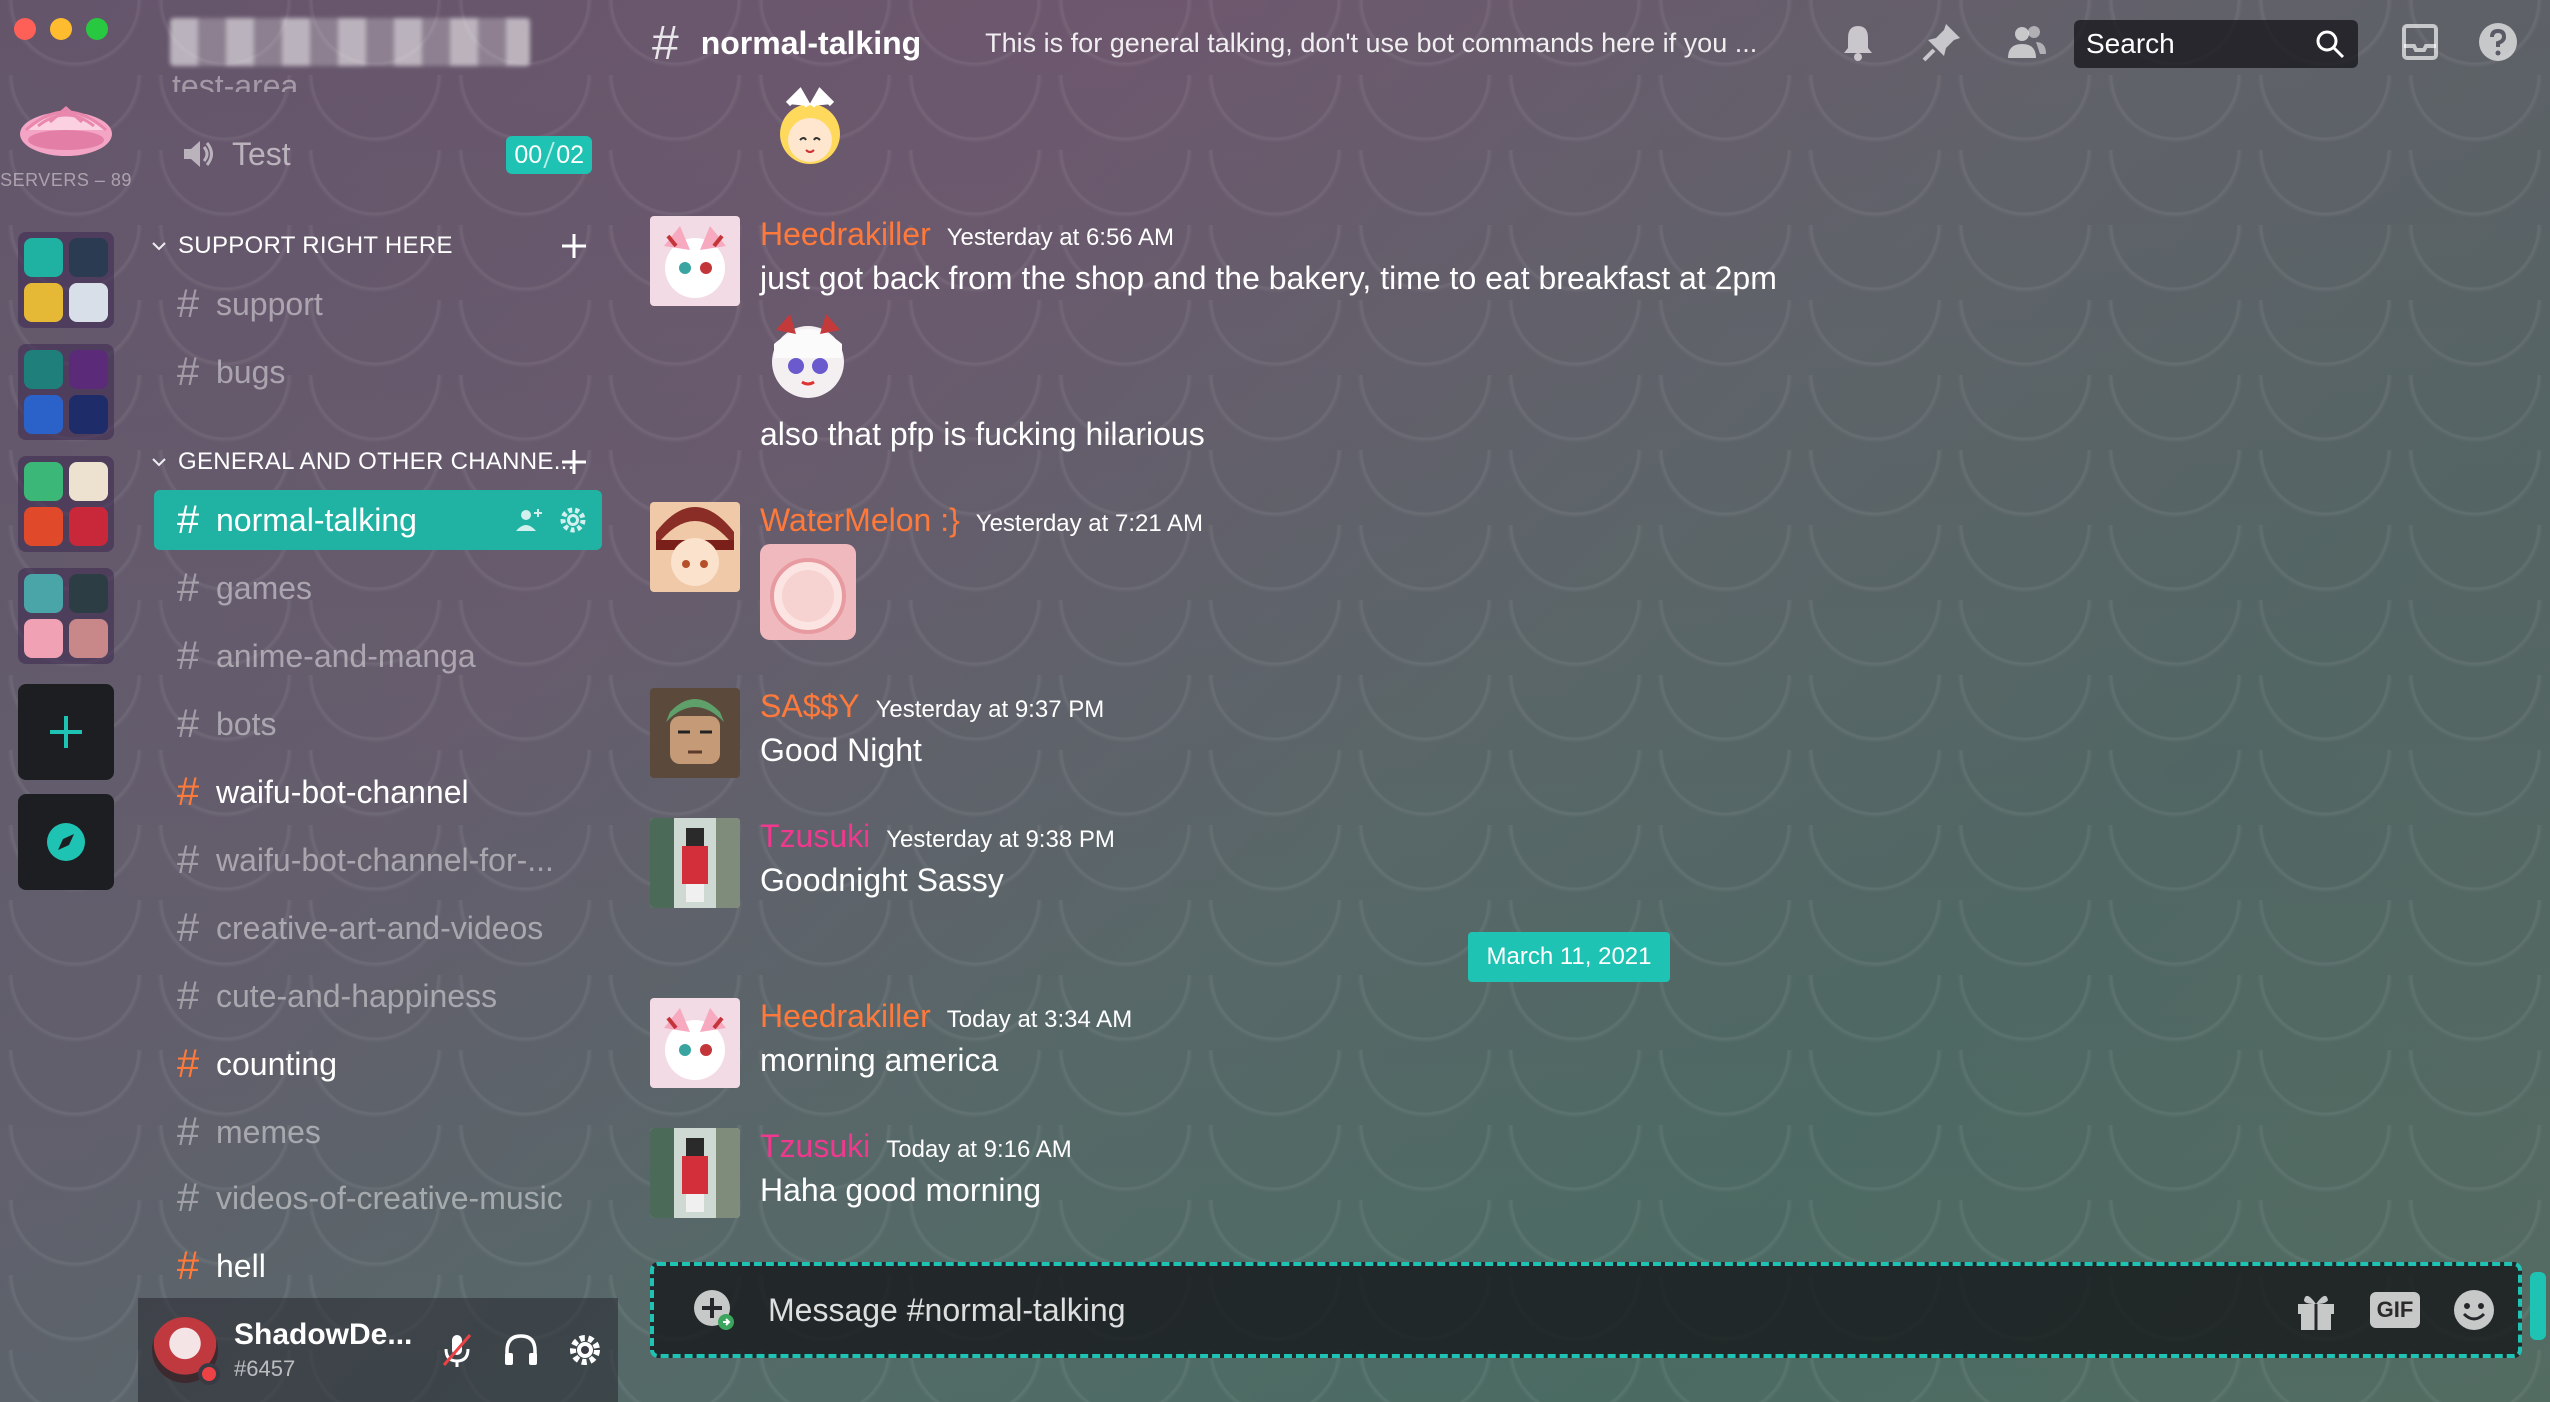 This screenshot has height=1402, width=2550. Describe the element at coordinates (378, 1266) in the screenshot. I see `channel-hell: # hell` at that location.